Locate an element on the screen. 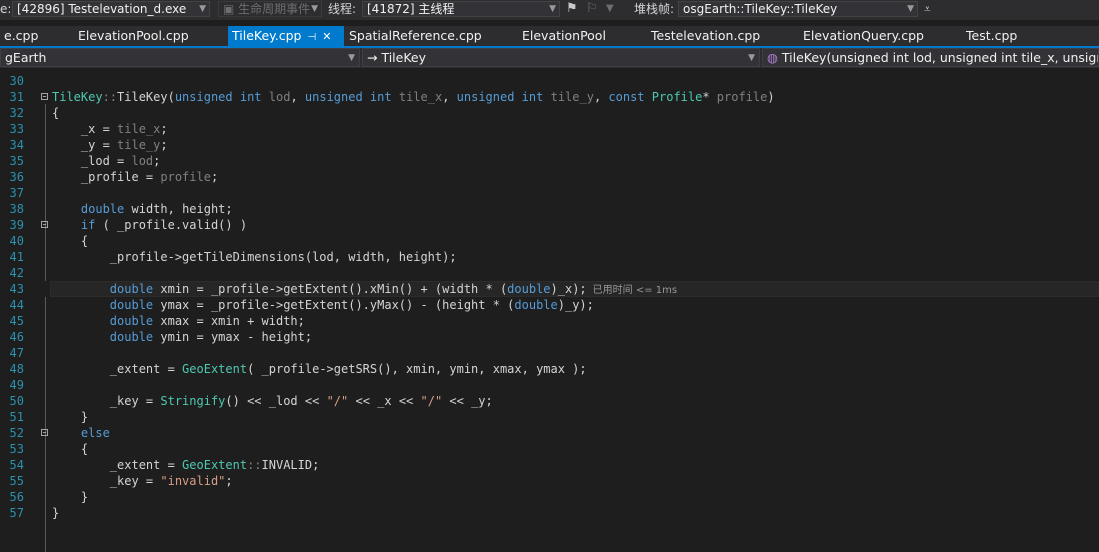  line-number: 39 is located at coordinates (16, 225).